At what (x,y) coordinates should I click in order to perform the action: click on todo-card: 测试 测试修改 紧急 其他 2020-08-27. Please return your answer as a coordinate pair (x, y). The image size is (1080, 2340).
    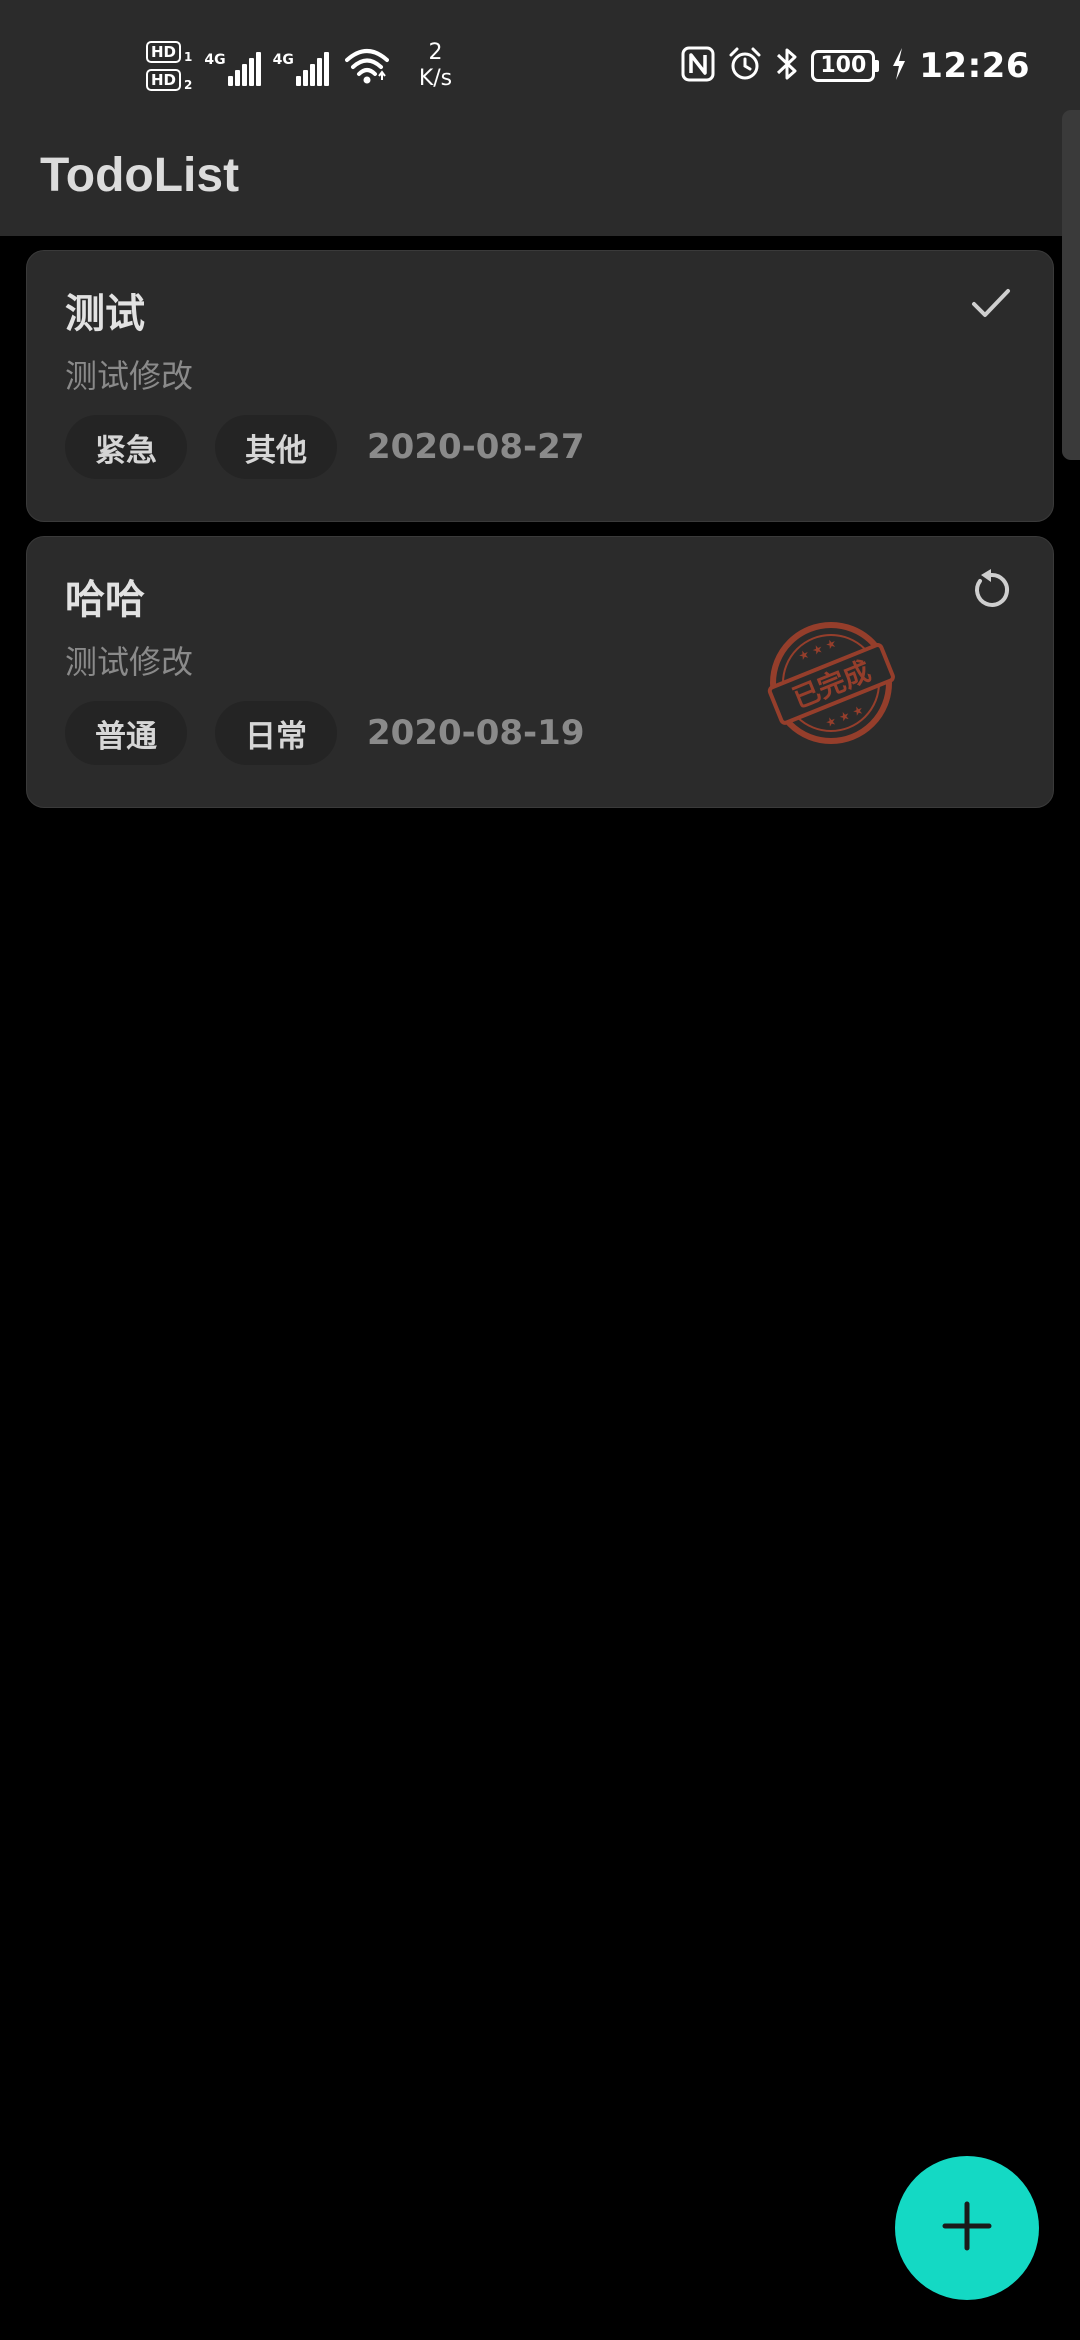
    Looking at the image, I should click on (540, 386).